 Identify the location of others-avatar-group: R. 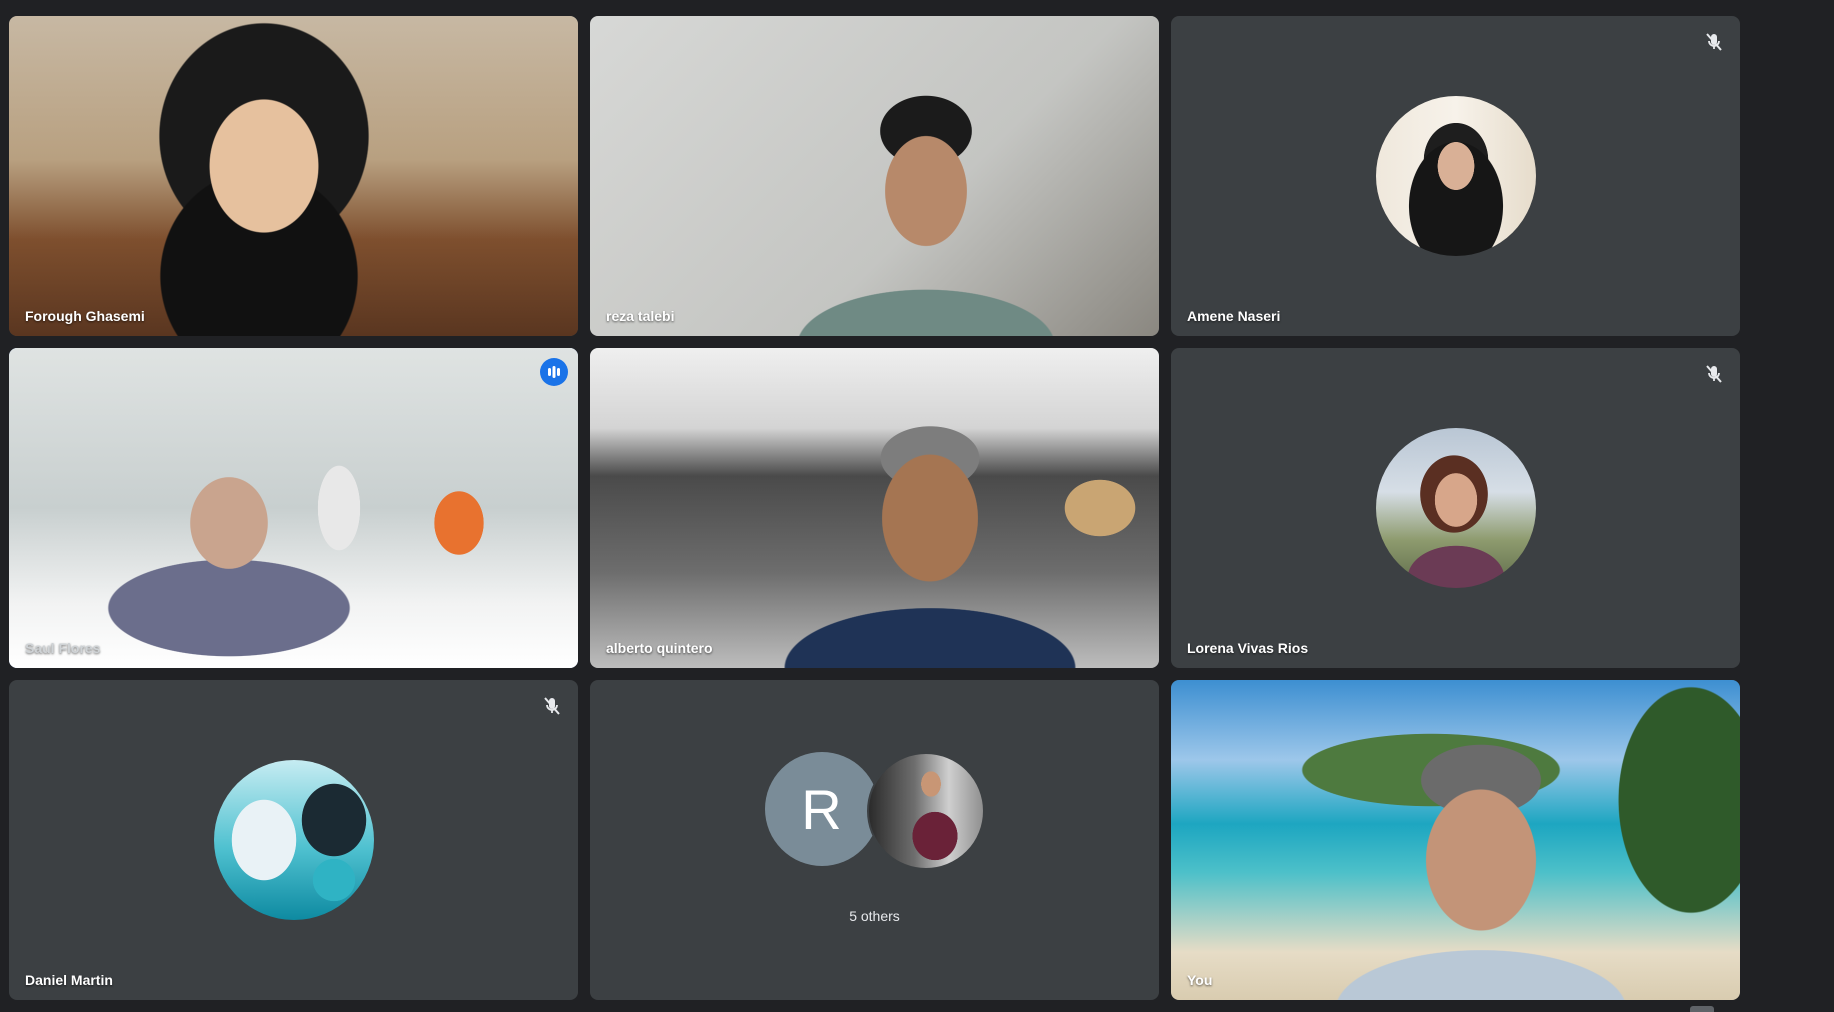
(874, 811).